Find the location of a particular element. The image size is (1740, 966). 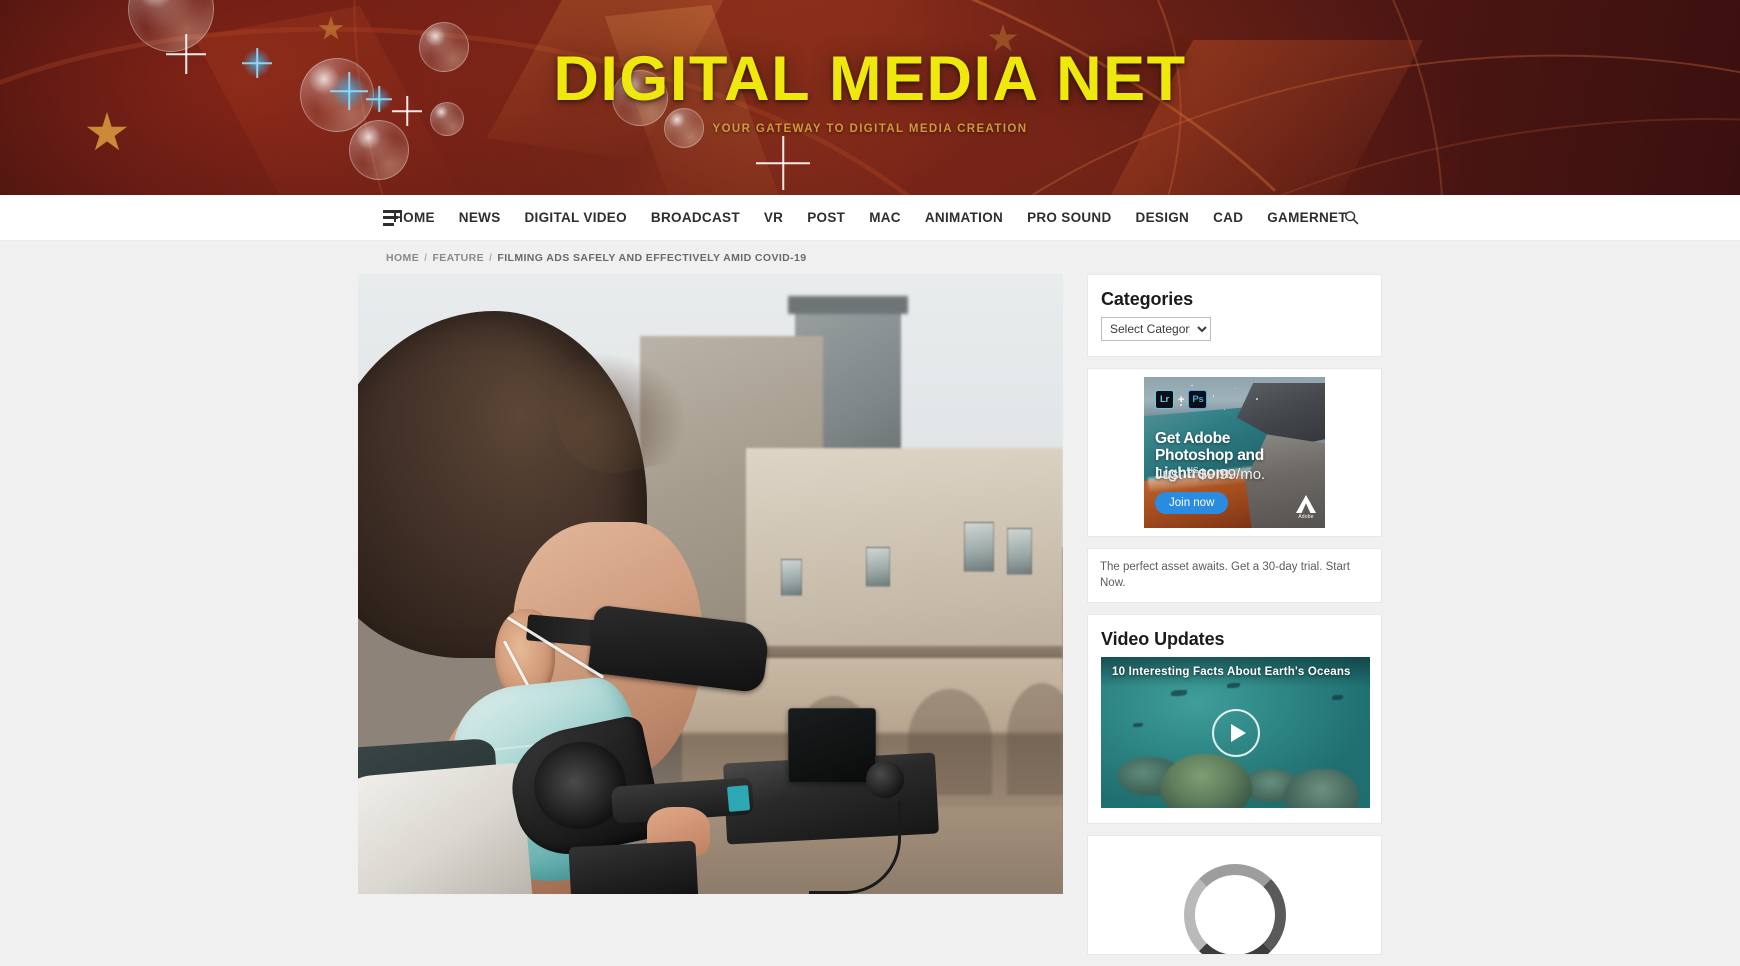

photoshop-badge-icon: Ps is located at coordinates (1198, 399).